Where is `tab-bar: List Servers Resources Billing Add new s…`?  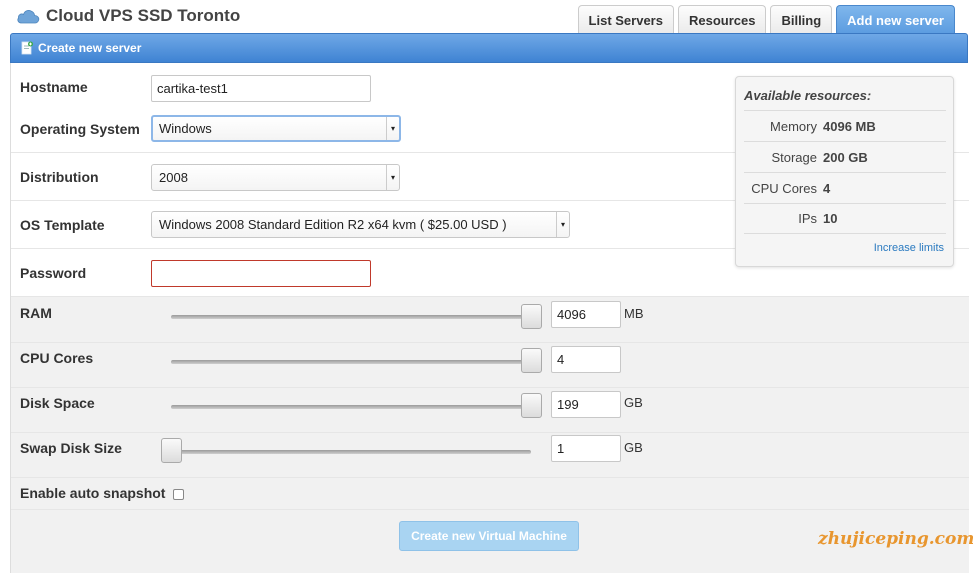
tab-bar: List Servers Resources Billing Add new s… is located at coordinates (766, 19).